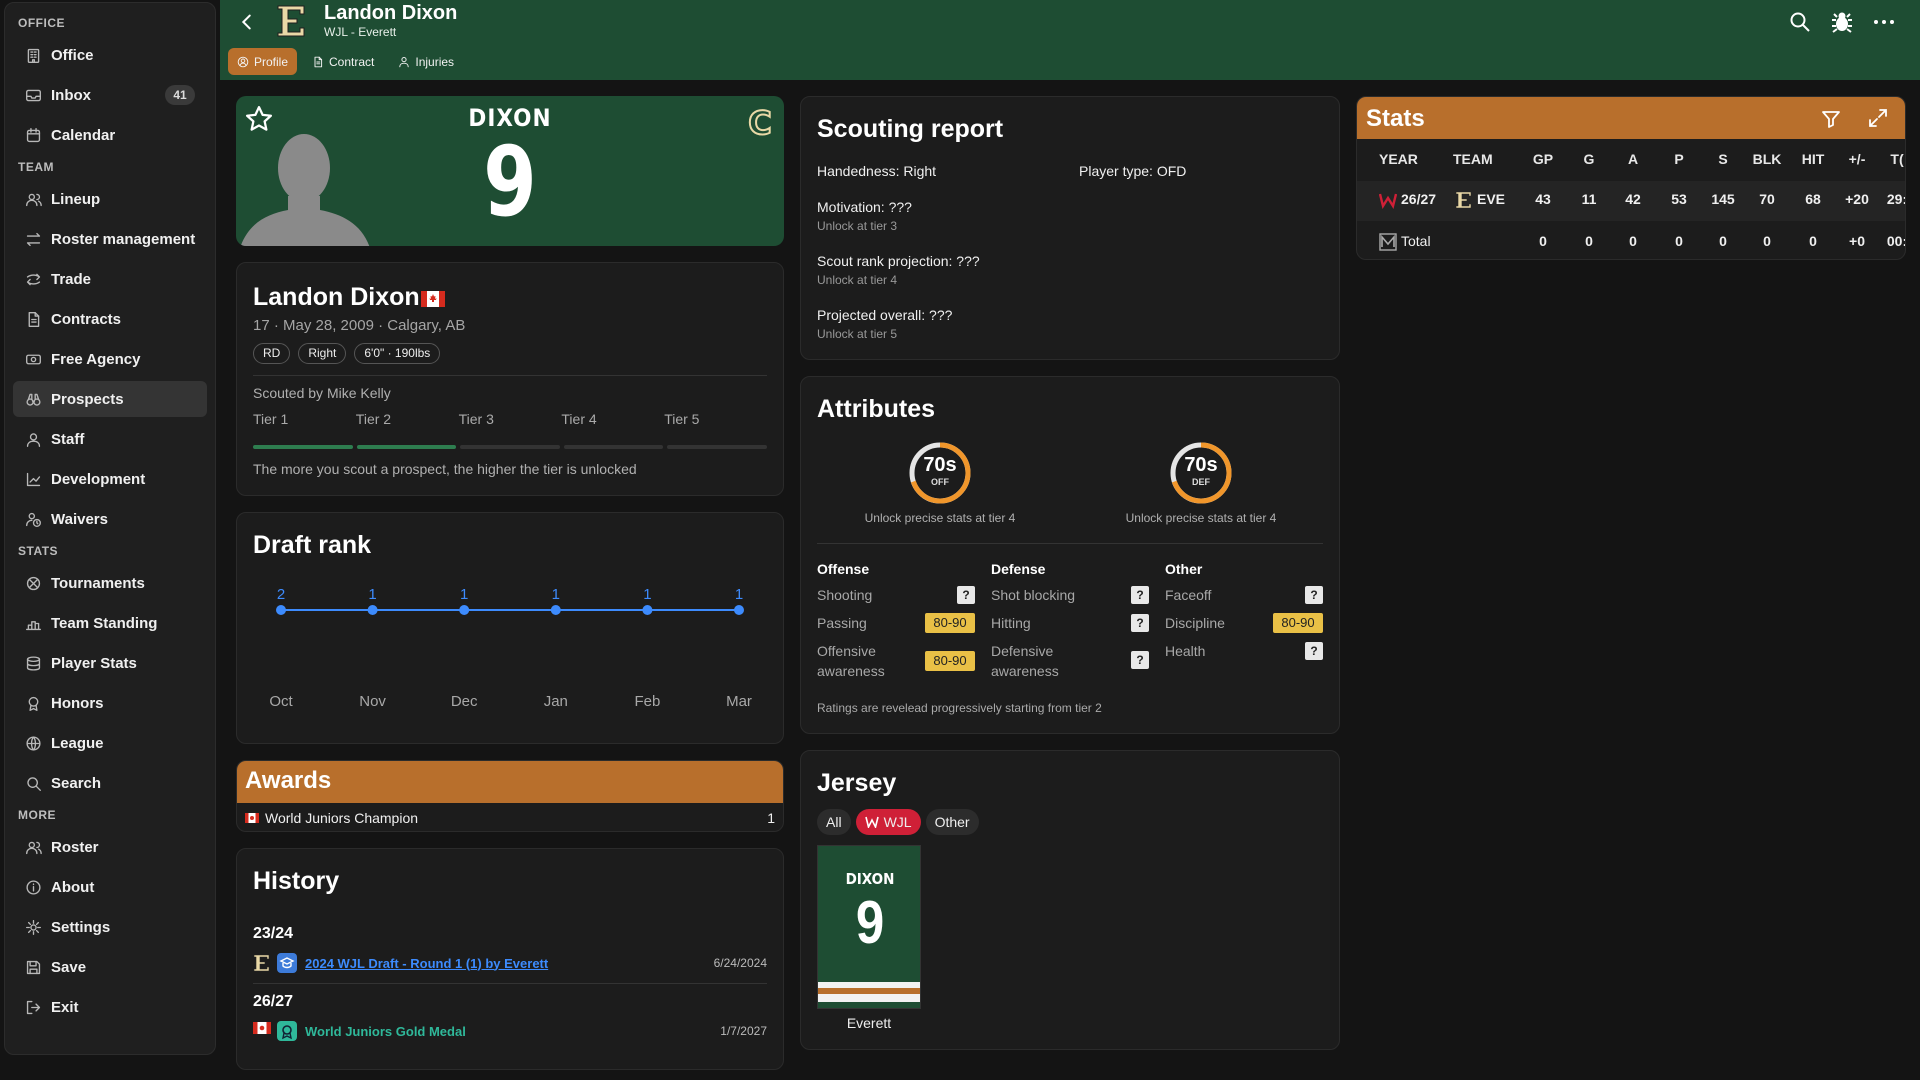 The width and height of the screenshot is (1920, 1080). Describe the element at coordinates (1244, 623) in the screenshot. I see `attribute-row: Discipline 80-90` at that location.